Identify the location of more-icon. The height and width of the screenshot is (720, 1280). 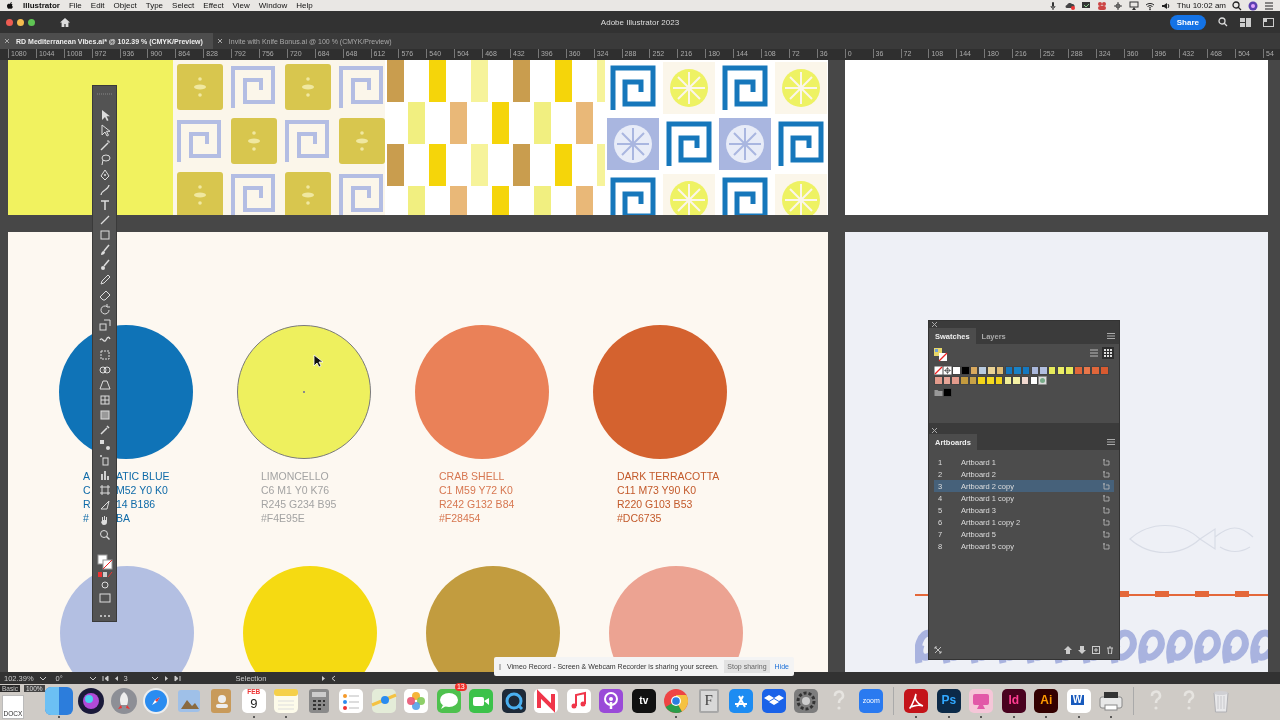
(104, 616).